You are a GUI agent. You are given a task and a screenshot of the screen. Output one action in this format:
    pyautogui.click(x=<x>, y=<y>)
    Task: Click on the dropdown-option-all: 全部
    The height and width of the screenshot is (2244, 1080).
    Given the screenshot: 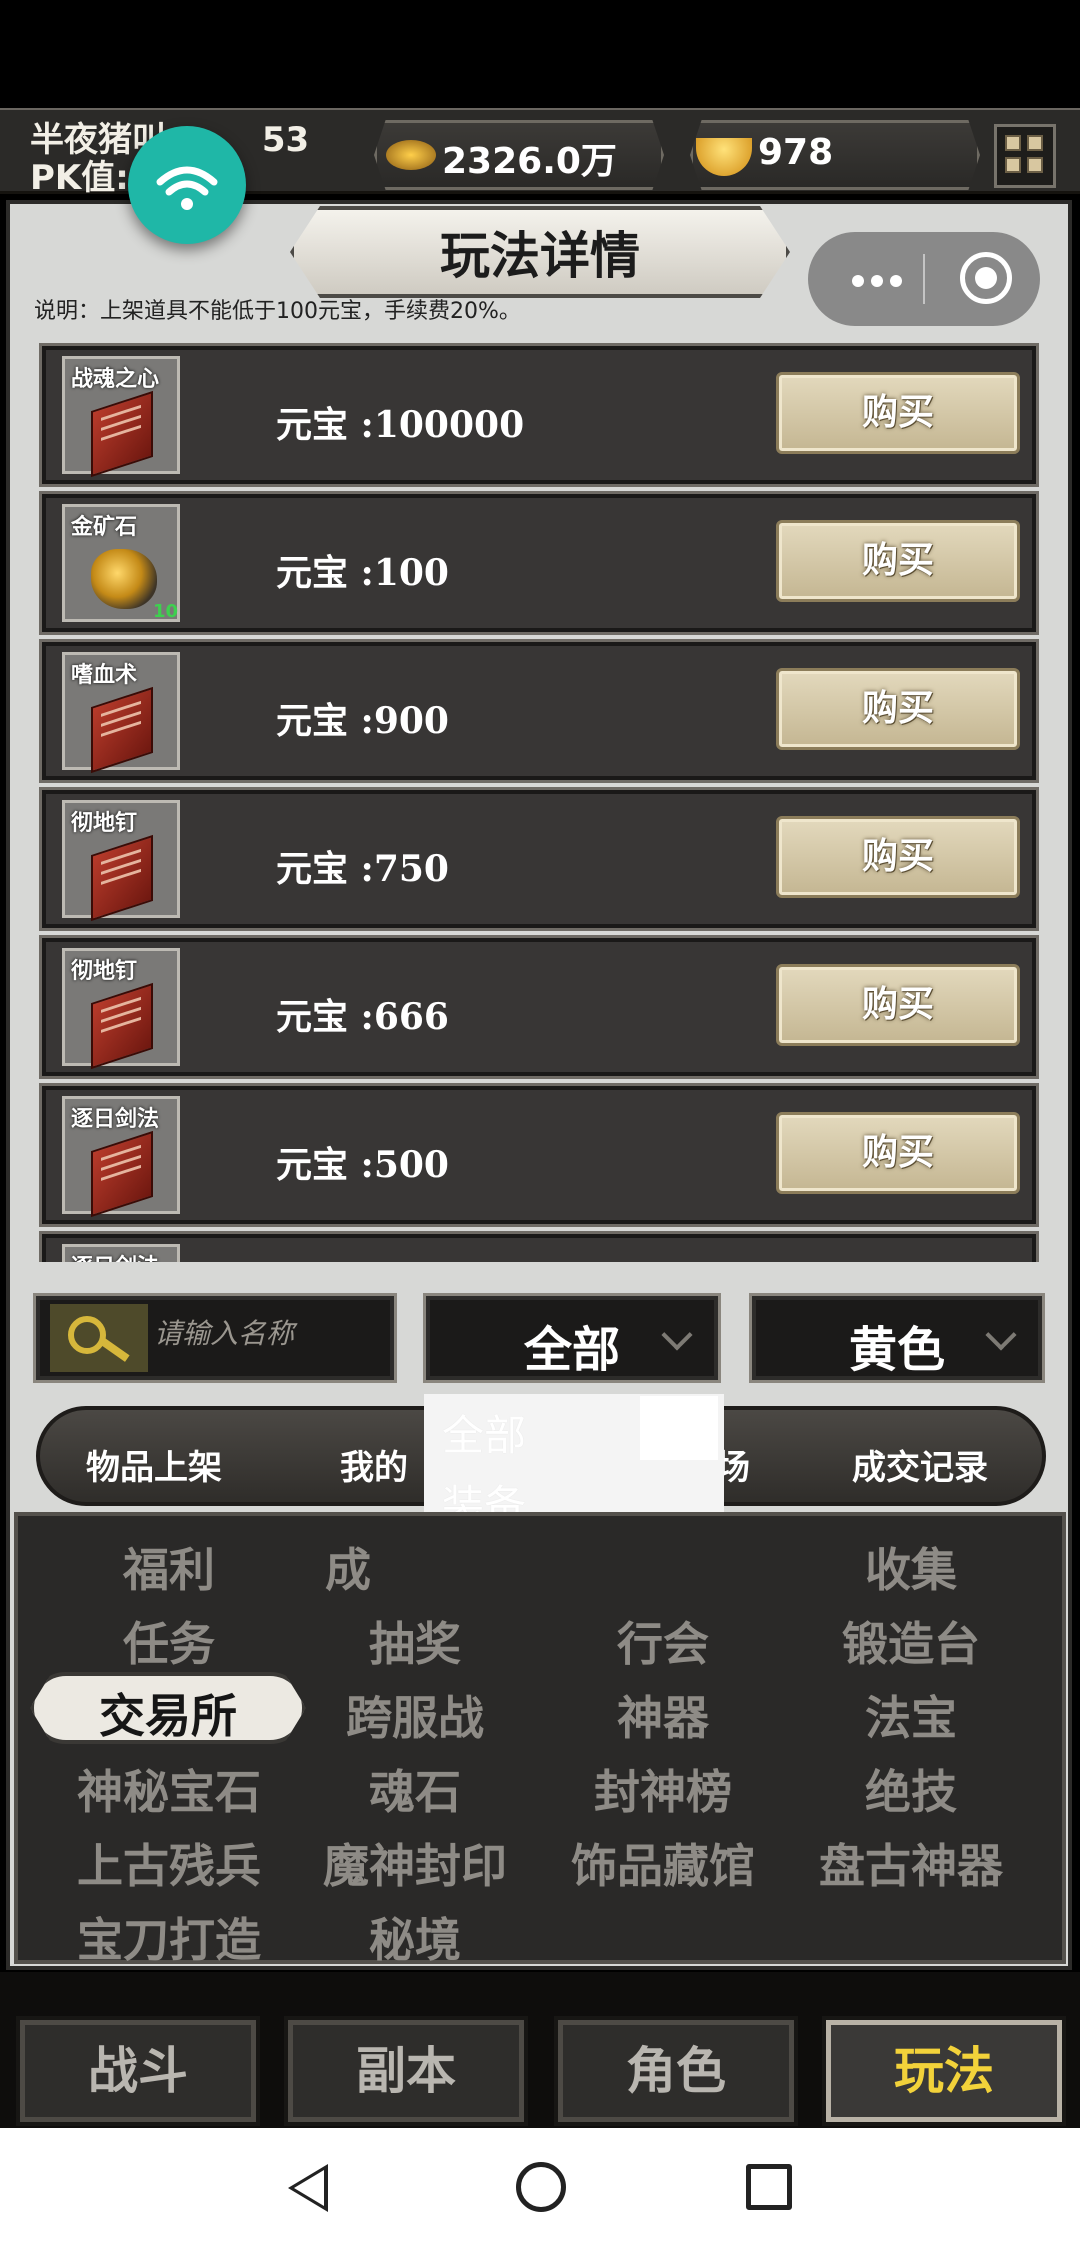 What is the action you would take?
    pyautogui.click(x=484, y=1432)
    